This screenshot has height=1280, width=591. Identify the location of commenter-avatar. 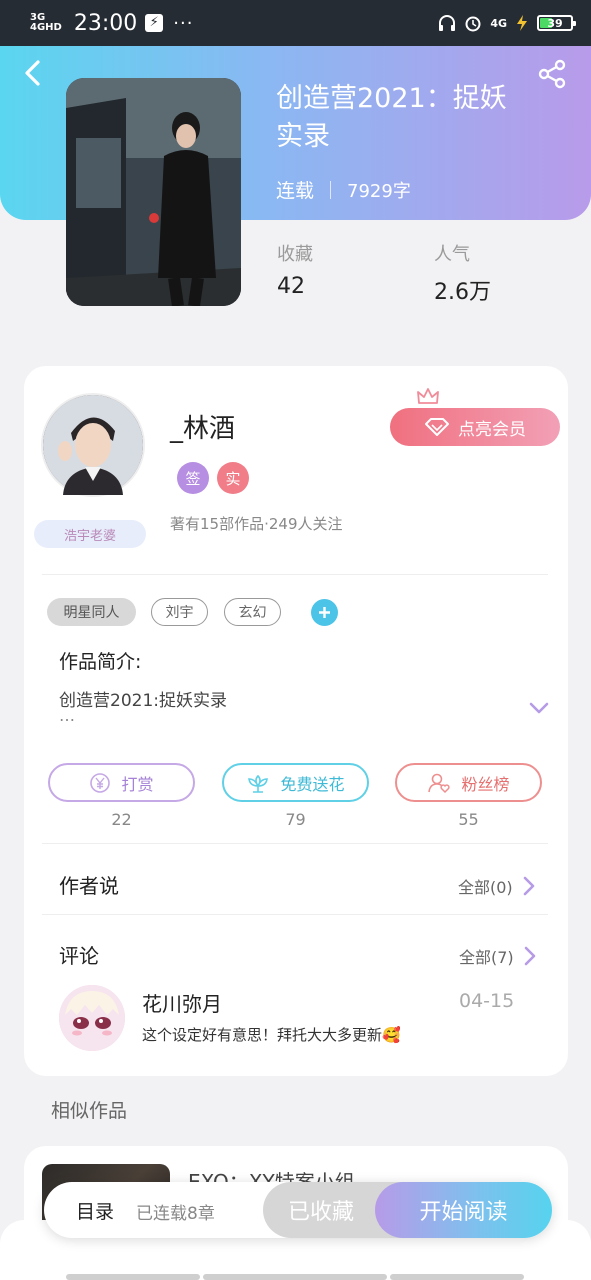
(92, 1018).